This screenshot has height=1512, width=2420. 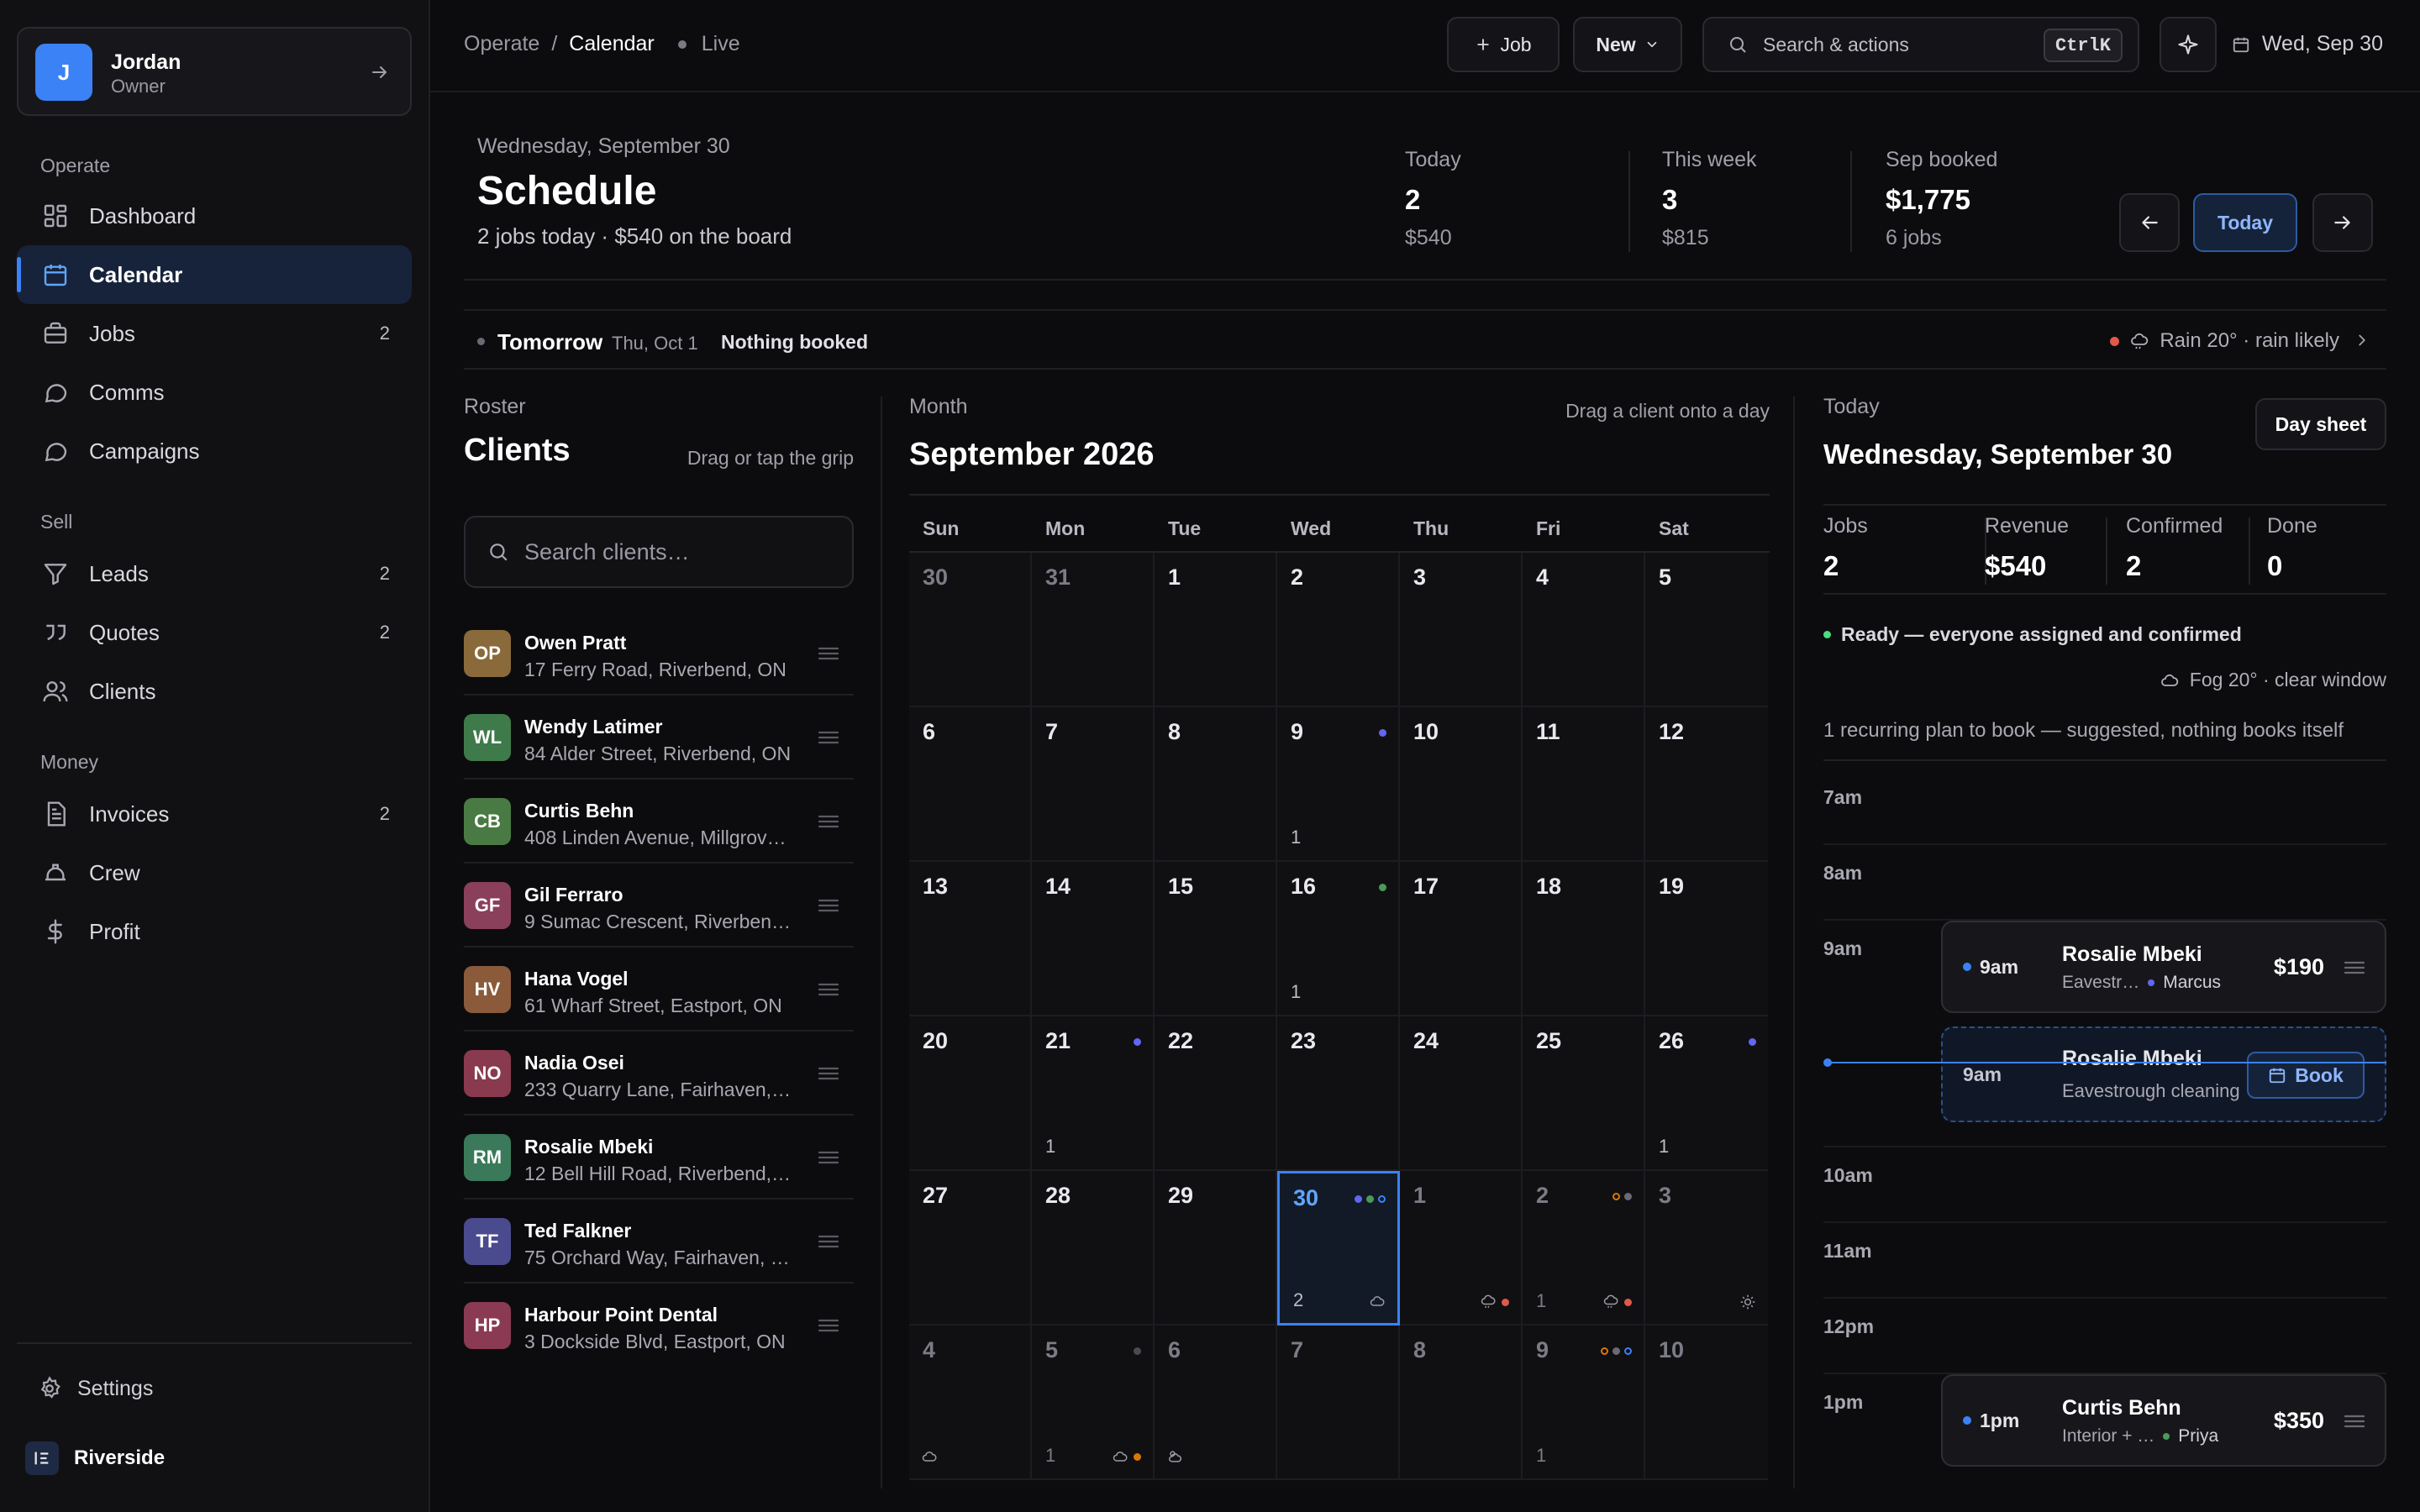 What do you see at coordinates (2163, 967) in the screenshot?
I see `job-card: 9am Rosalie Mbeki Eavestr… Marcus $190` at bounding box center [2163, 967].